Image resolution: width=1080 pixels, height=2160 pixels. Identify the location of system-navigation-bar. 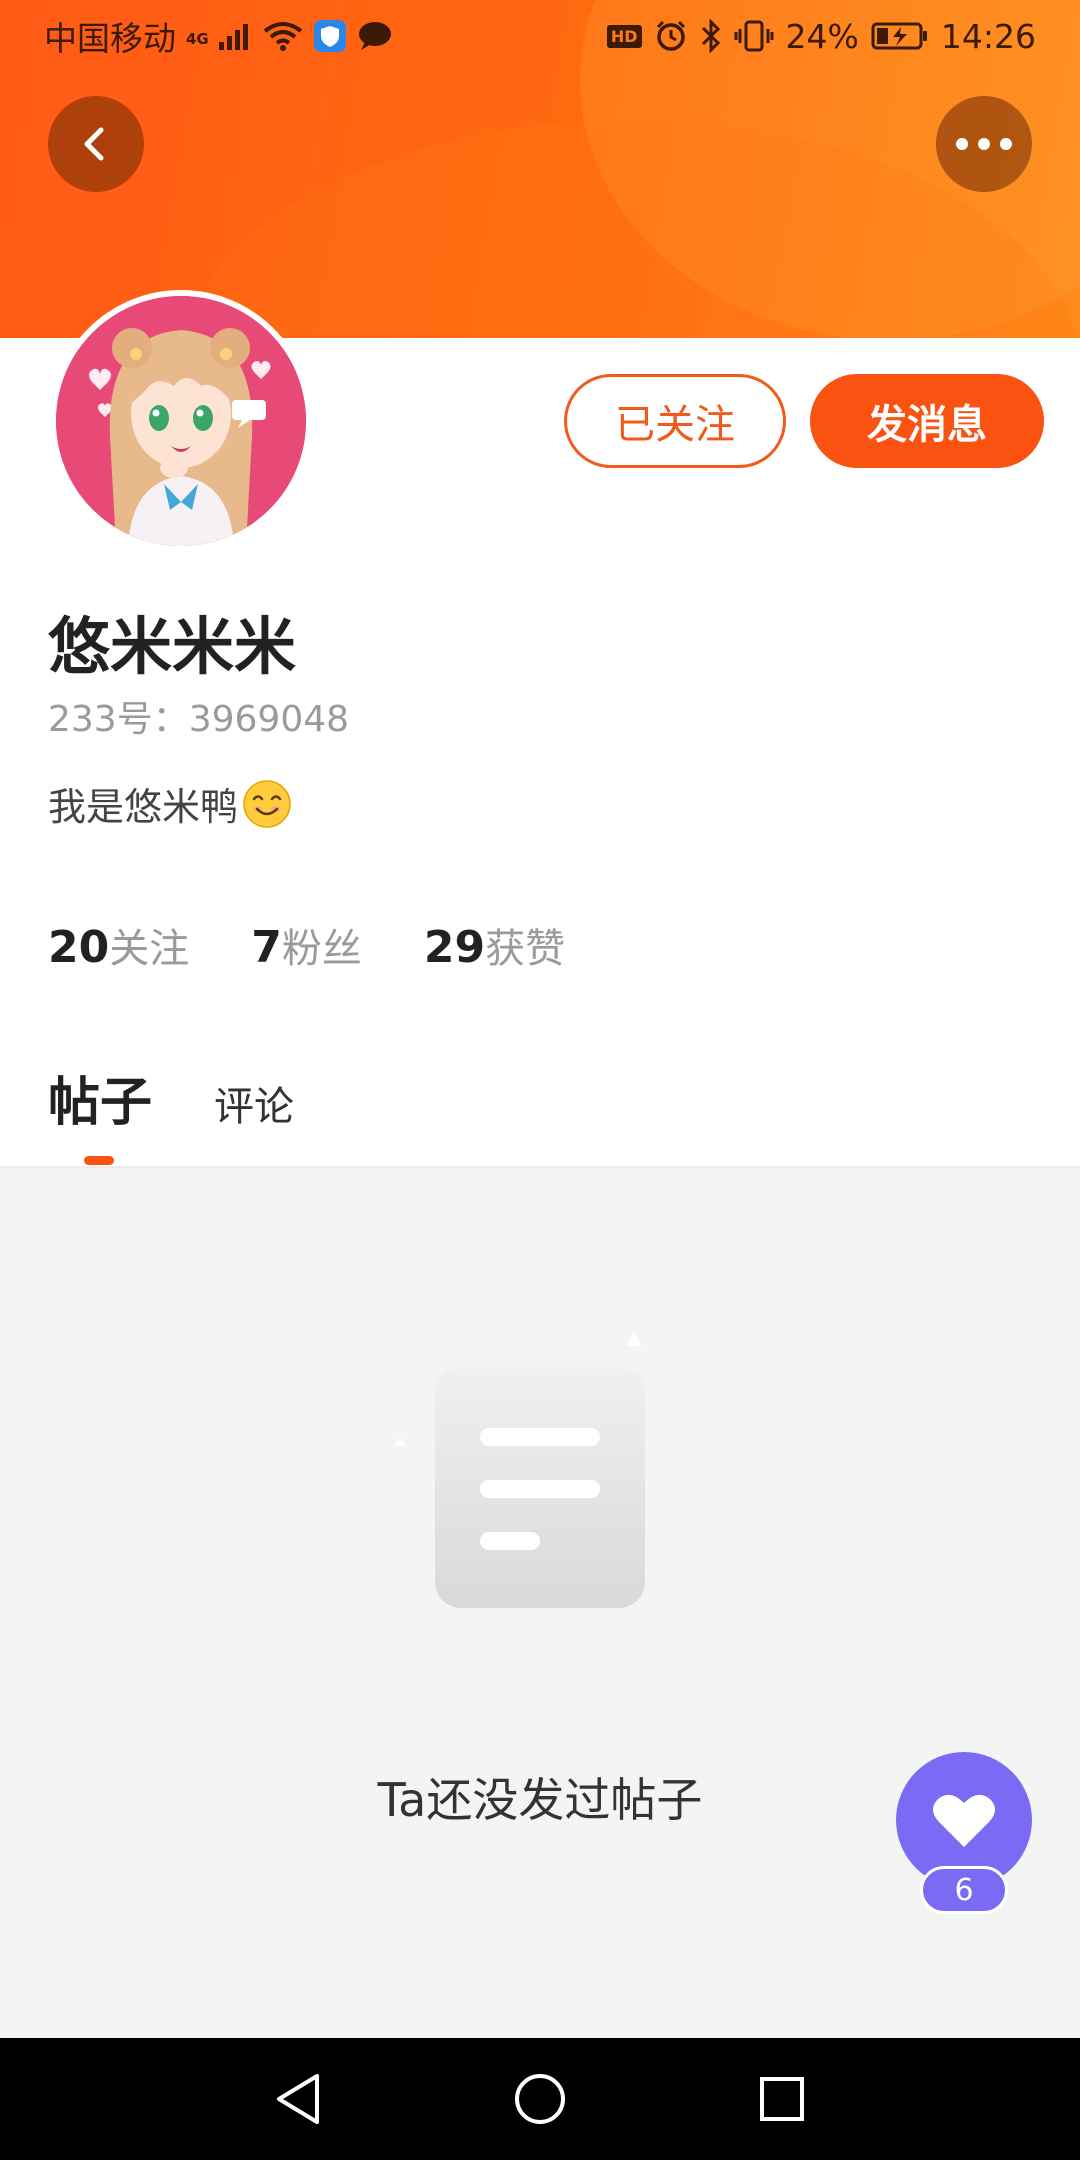
(540, 2099).